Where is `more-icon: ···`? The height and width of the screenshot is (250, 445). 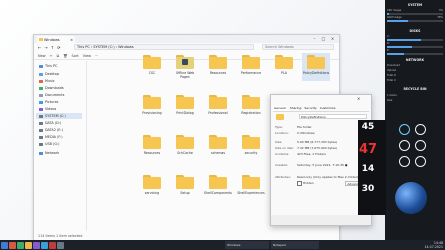 more-icon: ··· is located at coordinates (96, 56).